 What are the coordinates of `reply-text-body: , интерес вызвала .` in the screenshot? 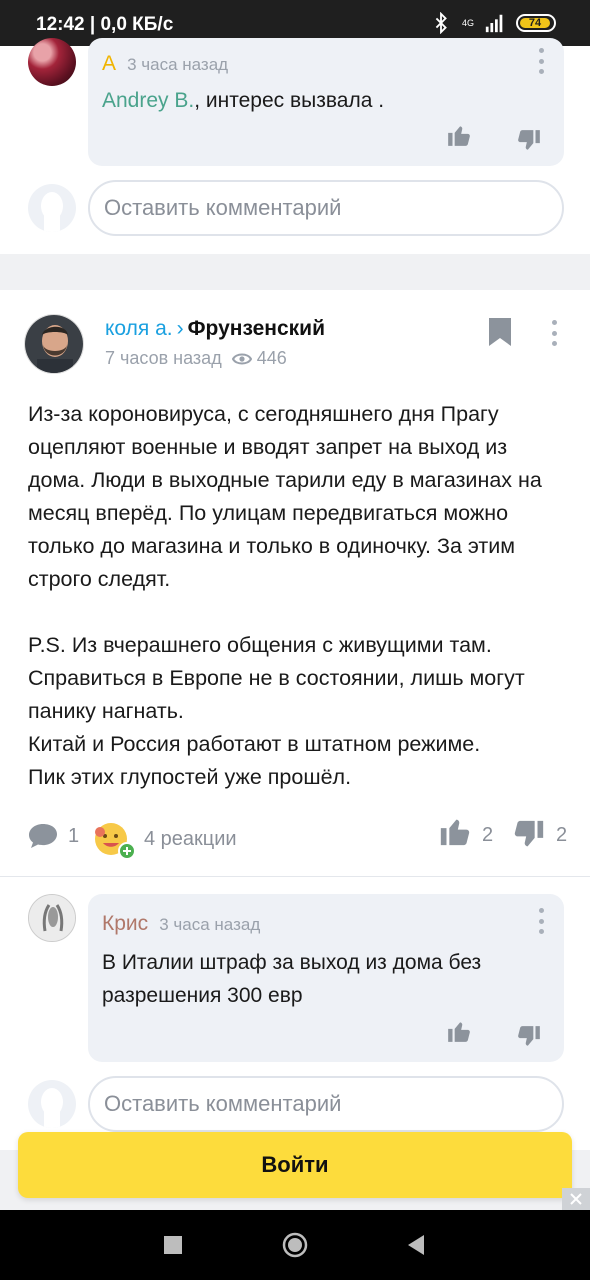 It's located at (289, 100).